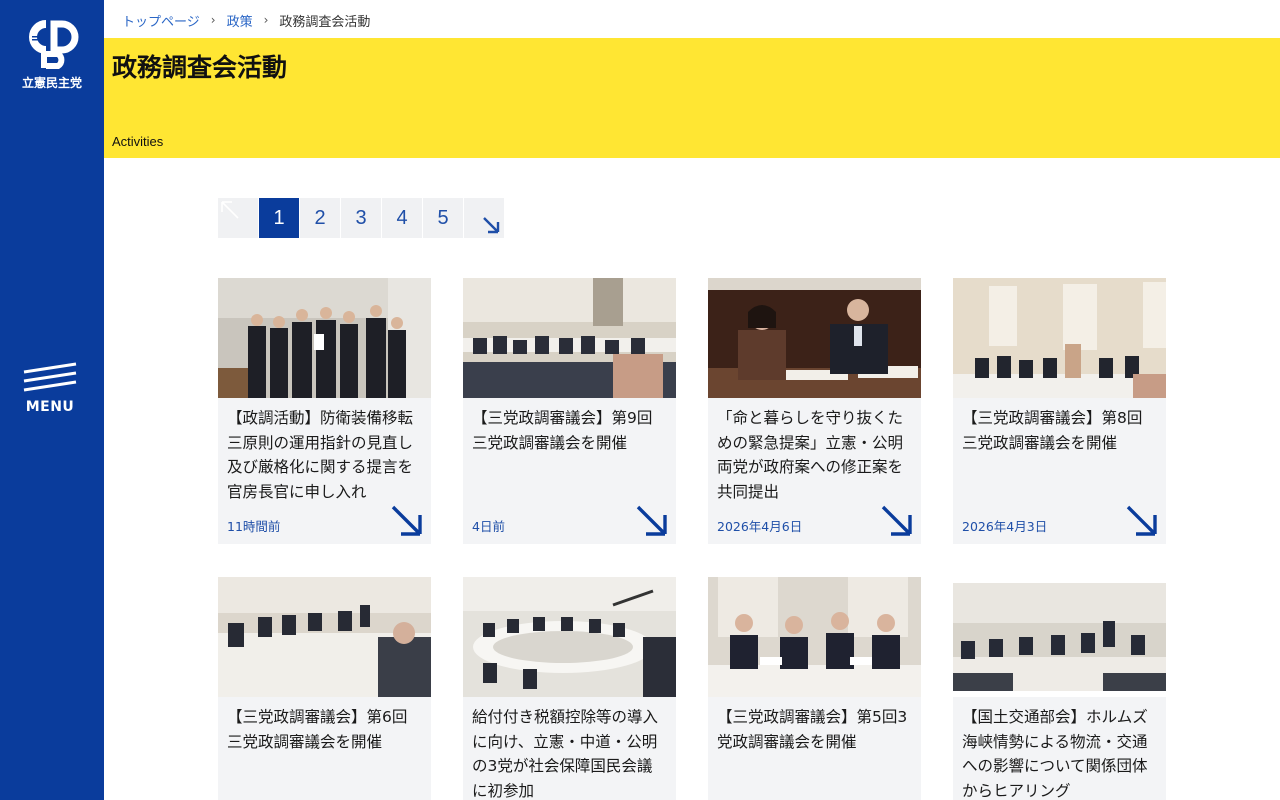 Image resolution: width=1280 pixels, height=800 pixels. Describe the element at coordinates (230, 210) in the screenshot. I see `arrow-up-left-icon` at that location.